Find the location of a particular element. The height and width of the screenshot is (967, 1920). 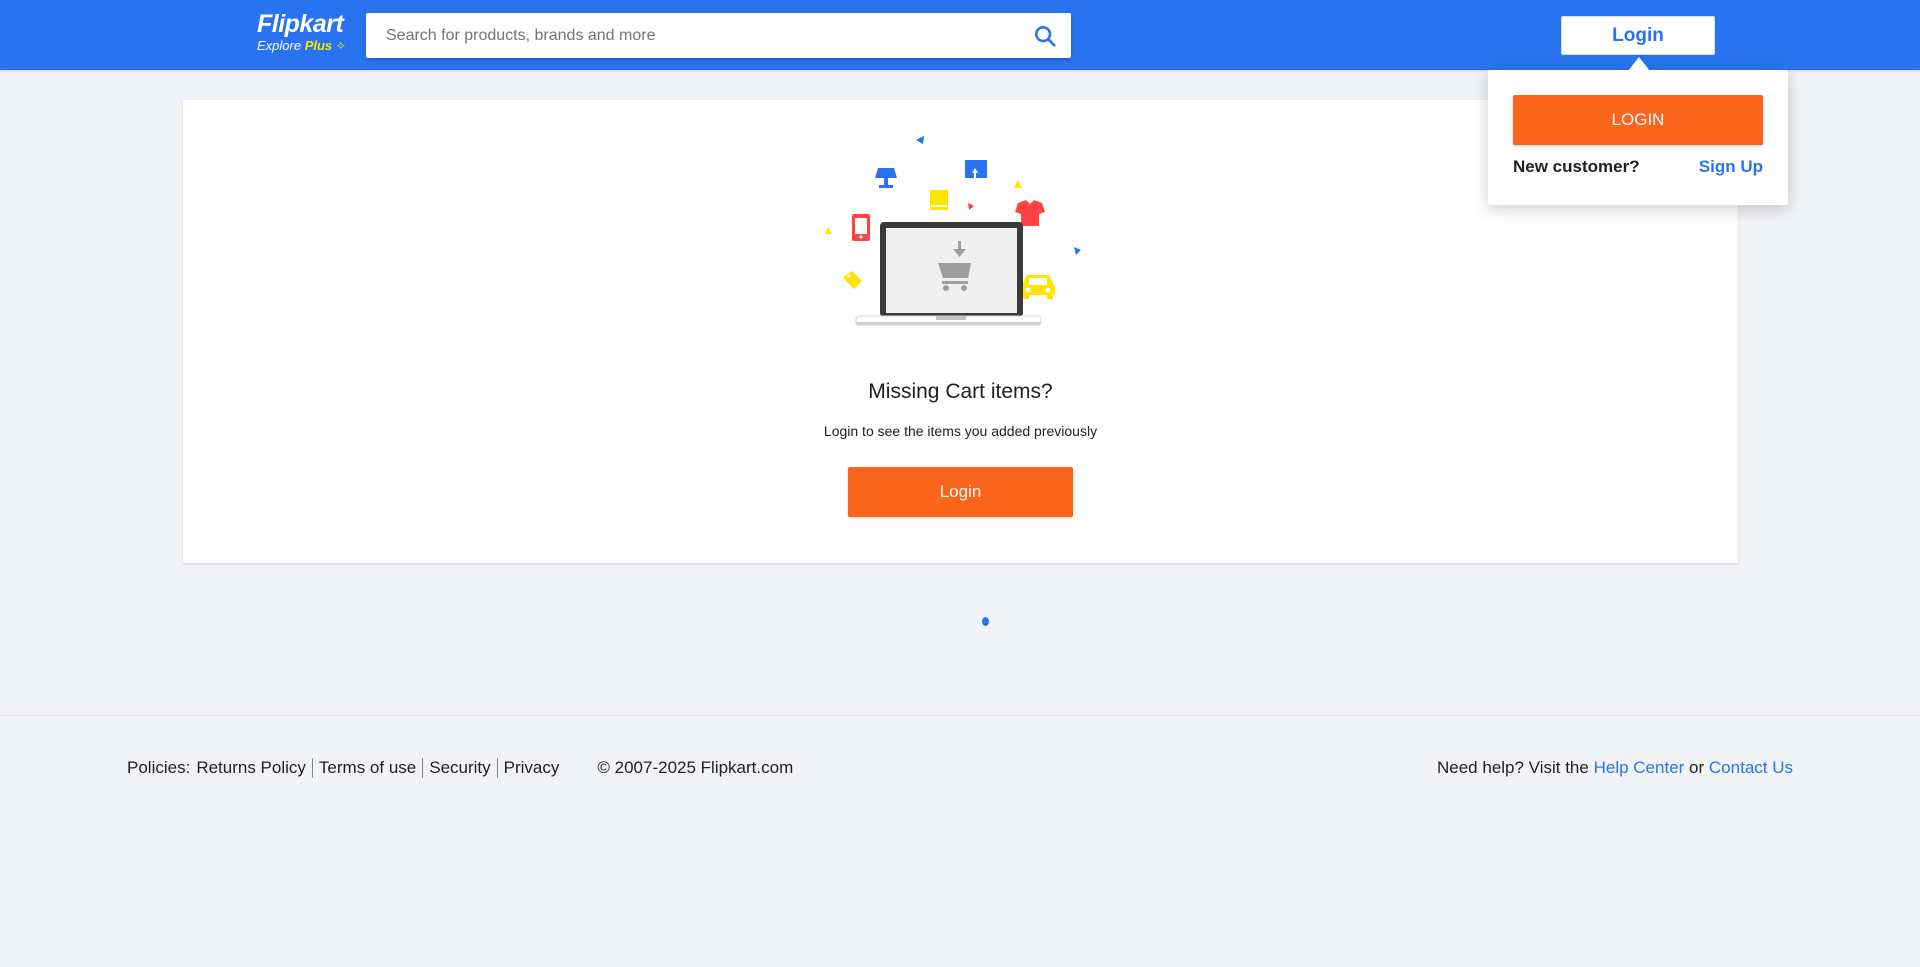

triangle-icon-yellow is located at coordinates (1018, 184).